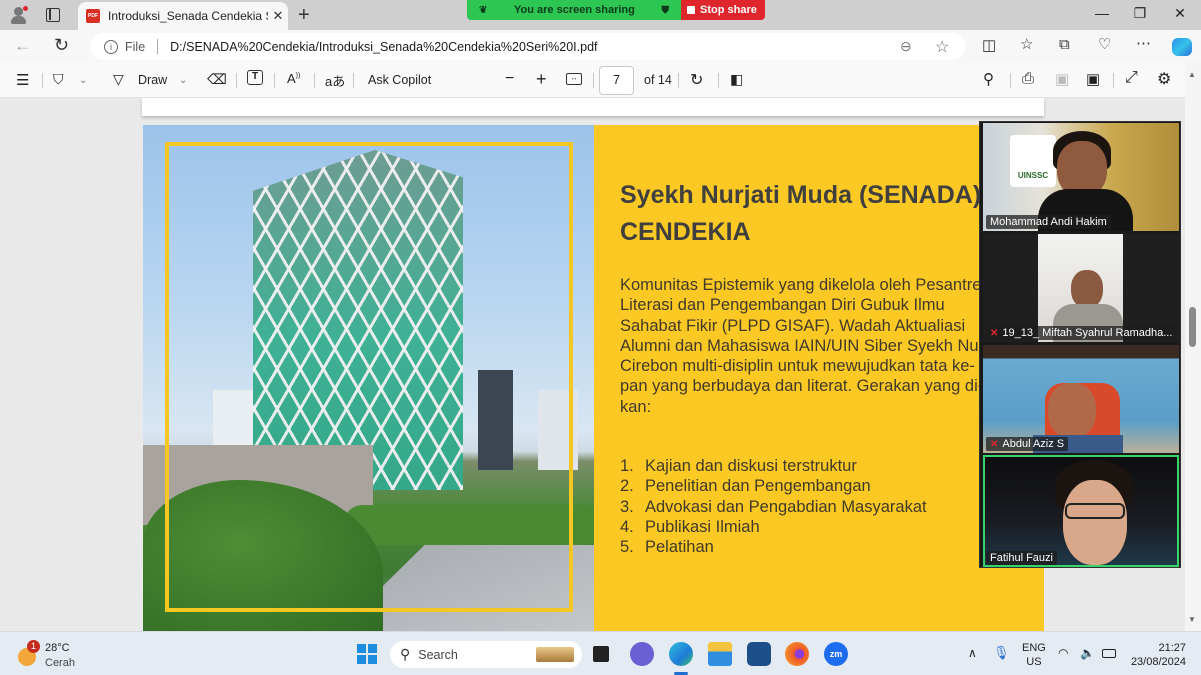  What do you see at coordinates (1081, 177) in the screenshot?
I see `participant-video-tile: UINSSC Mohammad Andi Hakim` at bounding box center [1081, 177].